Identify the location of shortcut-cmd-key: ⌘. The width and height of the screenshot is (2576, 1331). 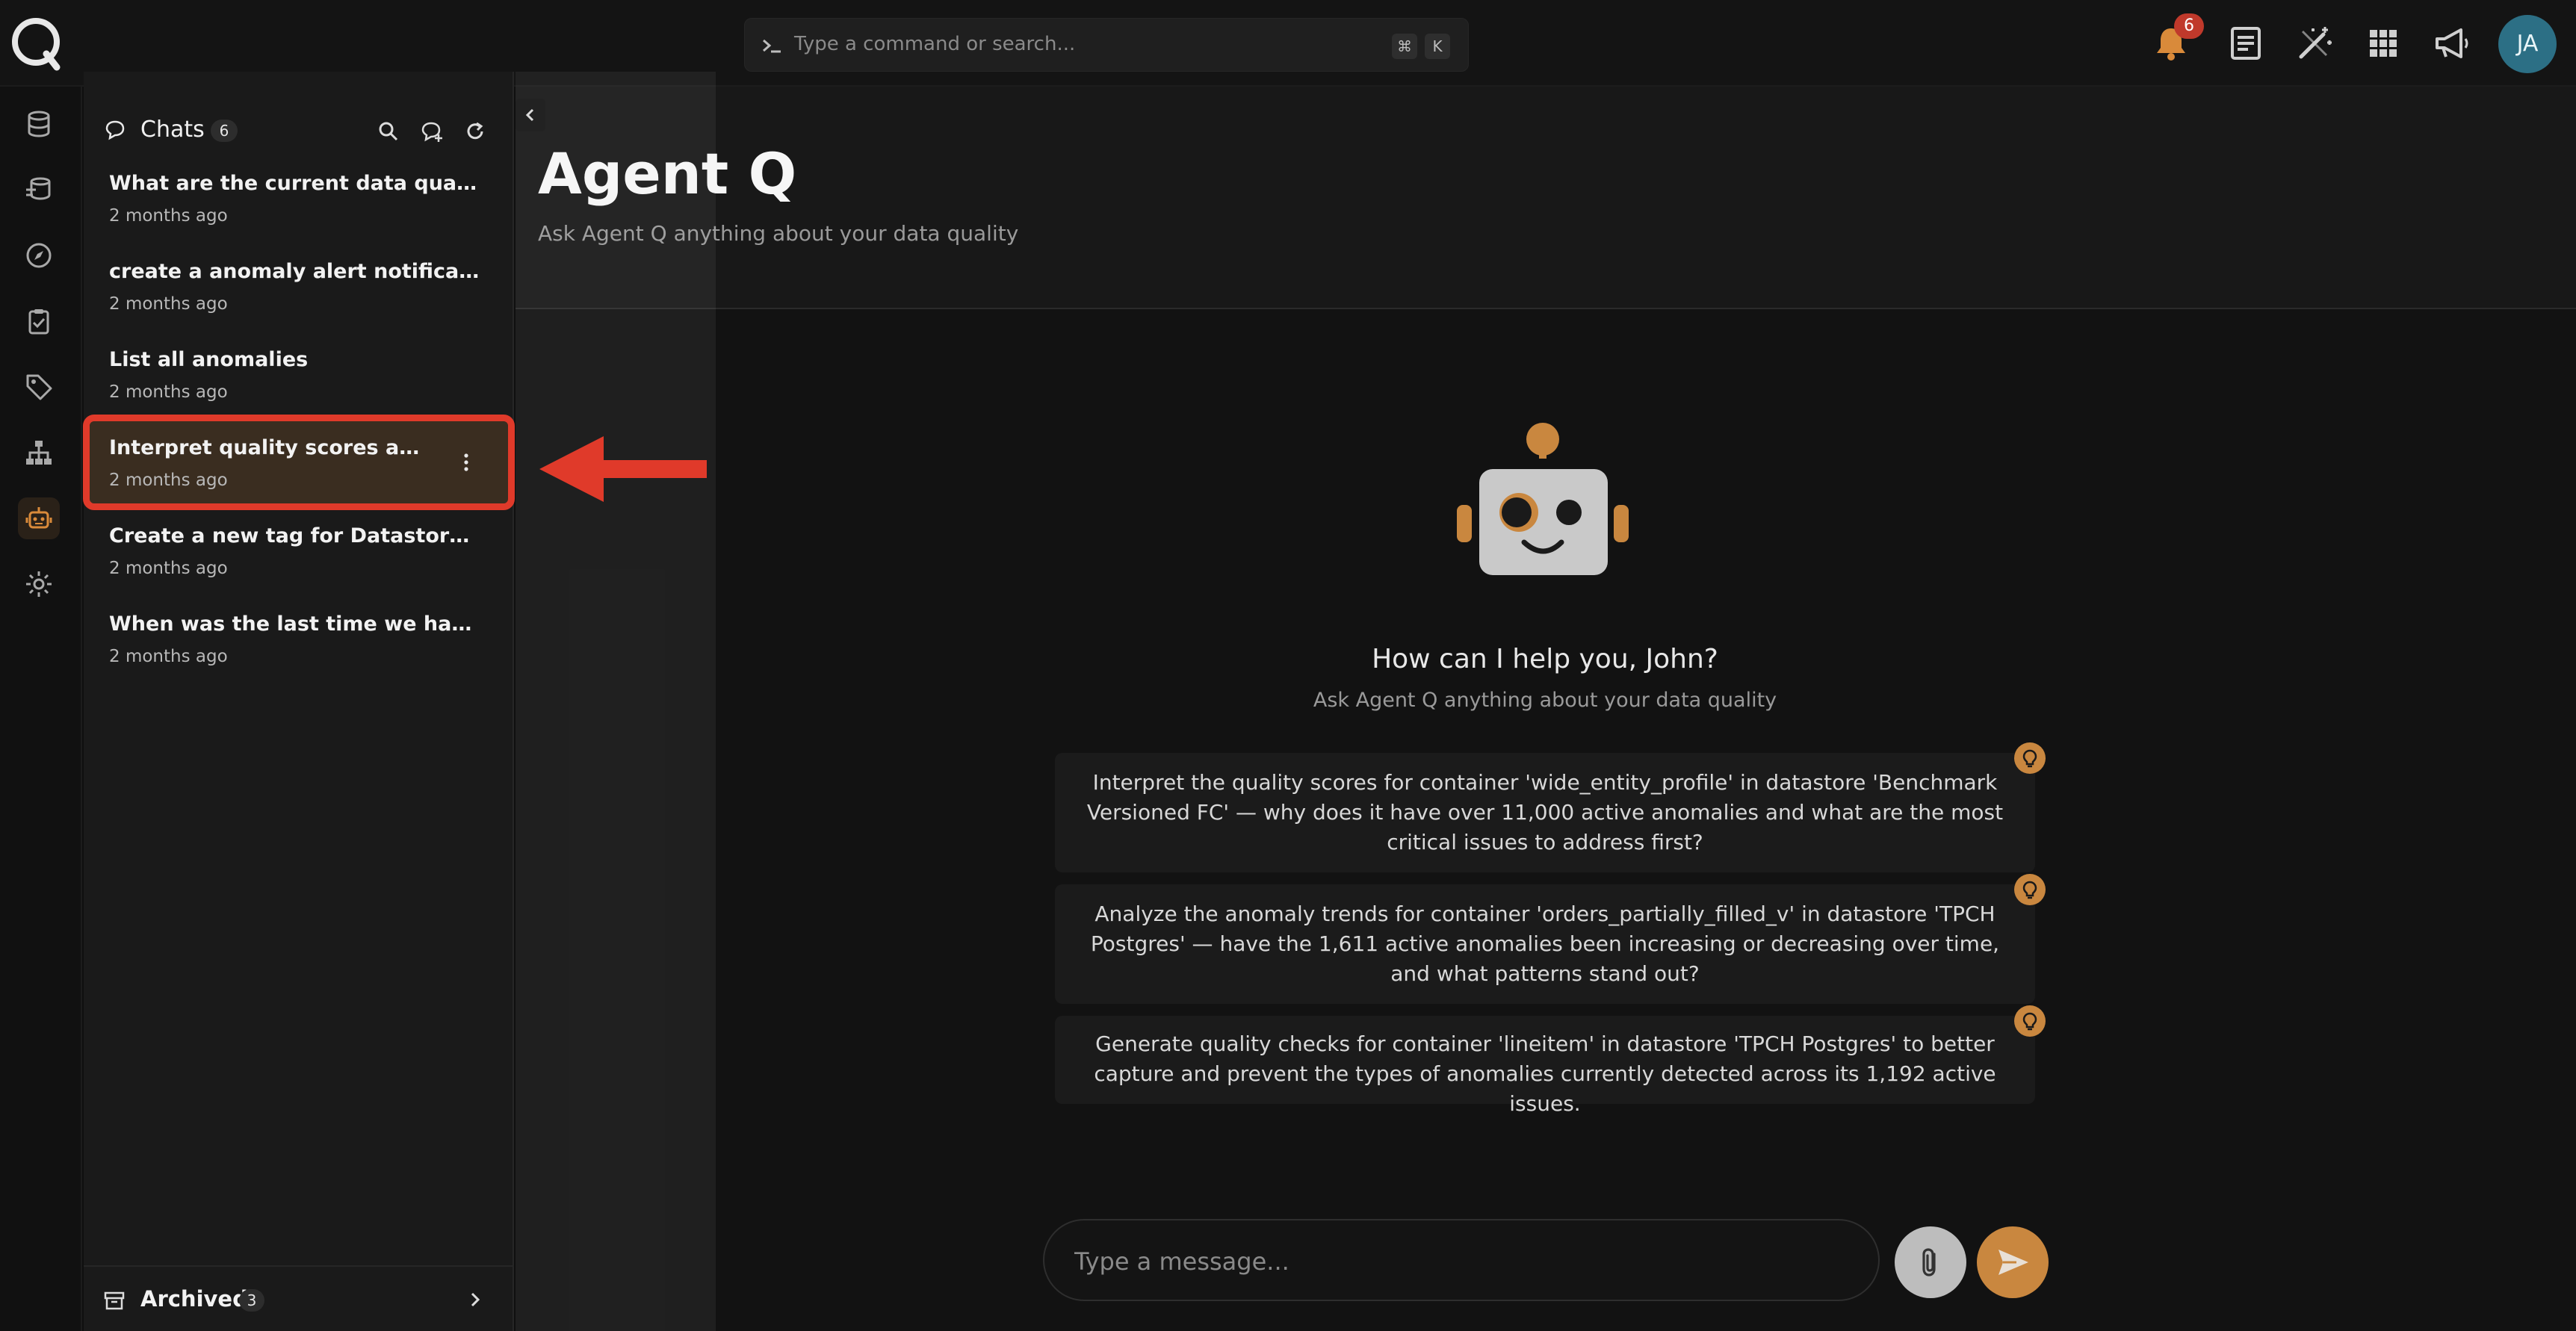
(1404, 46).